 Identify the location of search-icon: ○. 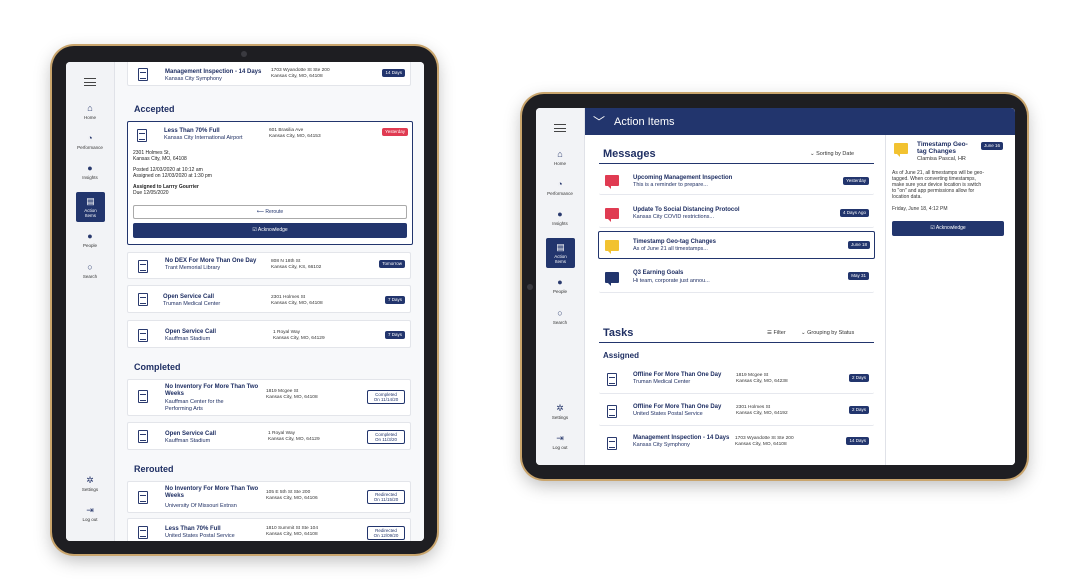
(560, 312).